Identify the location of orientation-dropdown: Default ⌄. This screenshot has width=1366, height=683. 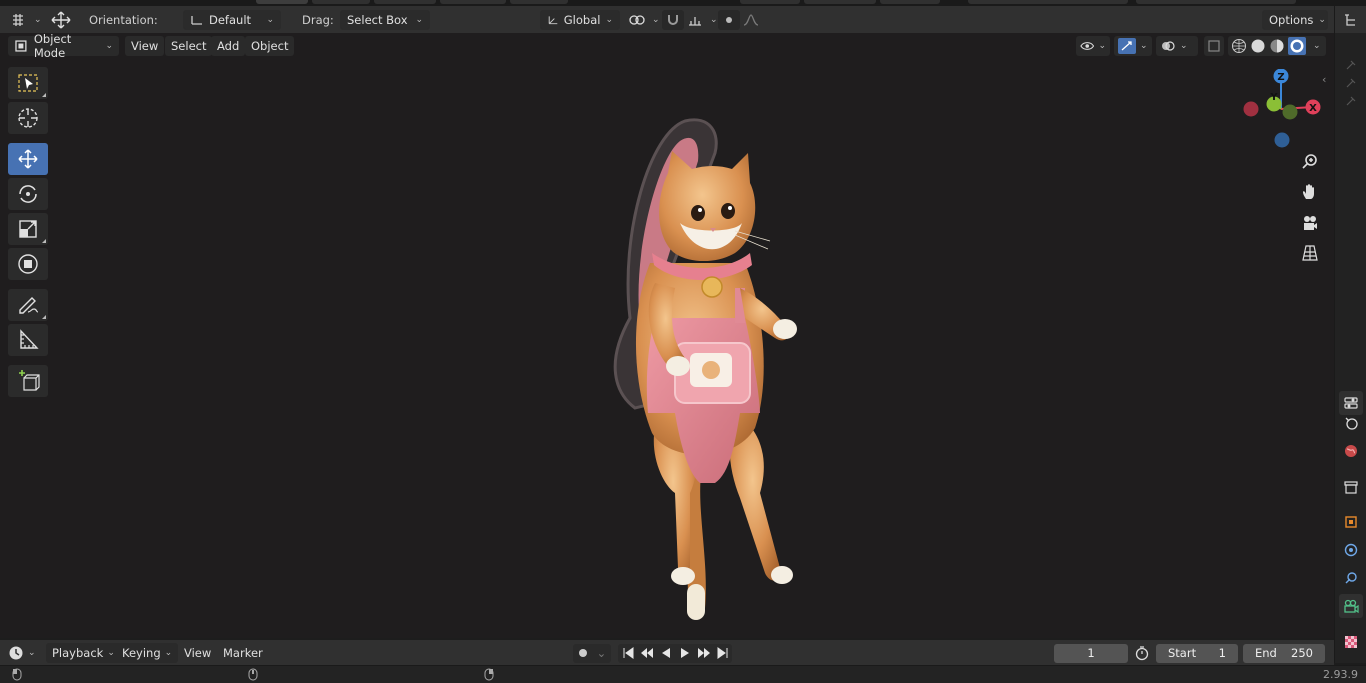
(232, 20).